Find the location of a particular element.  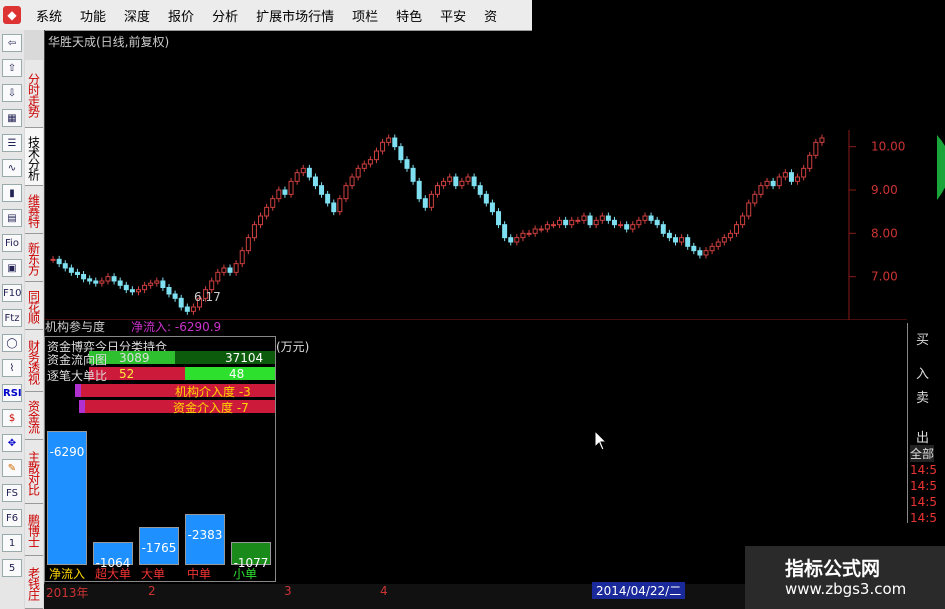

report-icon: ▣ is located at coordinates (12, 268).